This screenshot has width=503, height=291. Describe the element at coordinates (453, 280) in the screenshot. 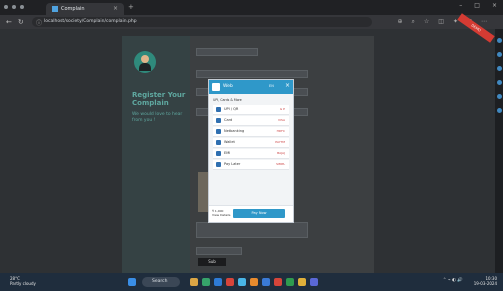

I see `system-tray-icons: ⌃ ⌁ ◐ 🔊` at that location.